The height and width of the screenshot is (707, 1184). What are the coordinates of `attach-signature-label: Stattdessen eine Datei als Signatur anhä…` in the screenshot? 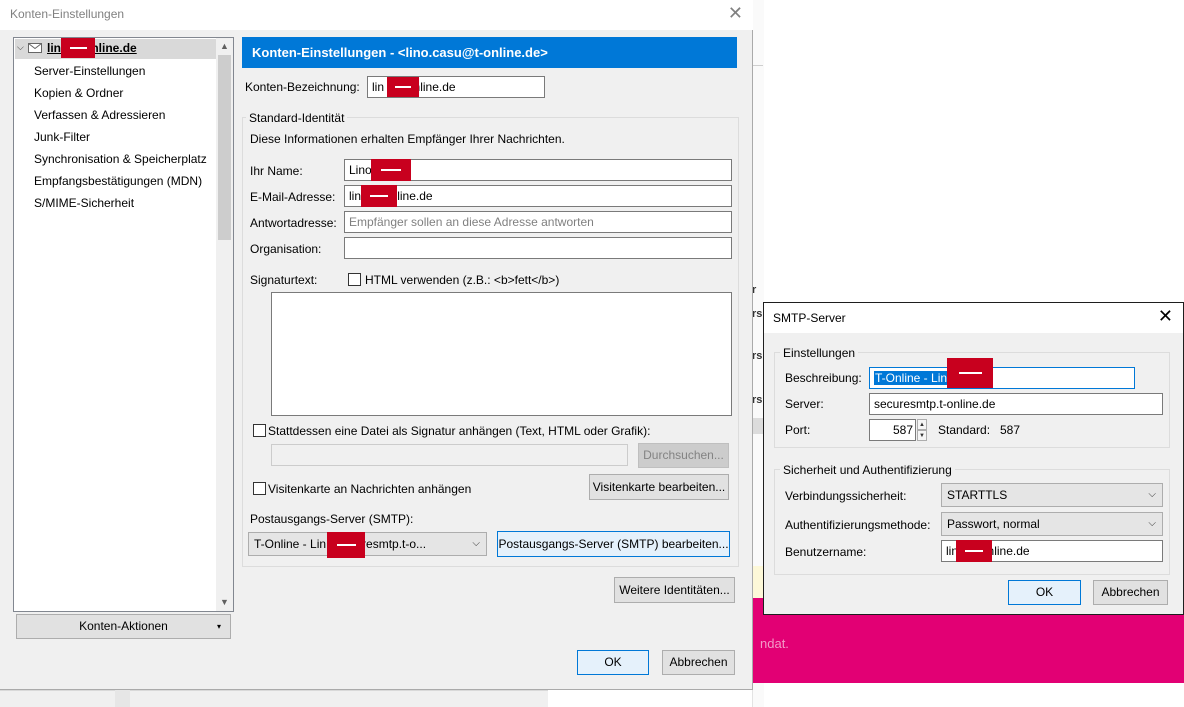 It's located at (459, 431).